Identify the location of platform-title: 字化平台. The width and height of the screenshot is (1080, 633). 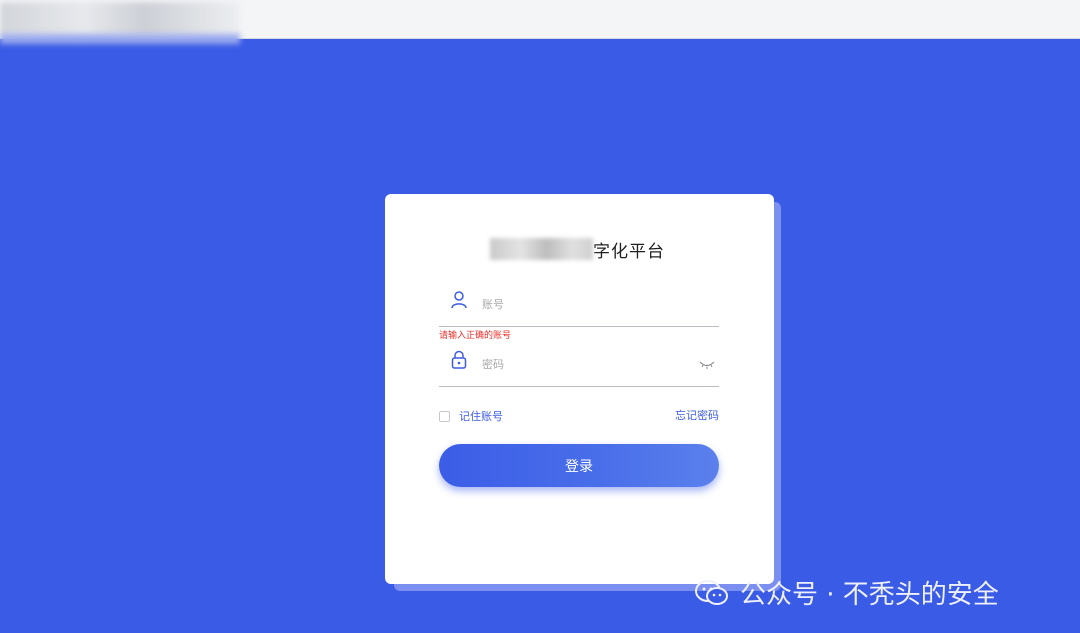
(577, 249).